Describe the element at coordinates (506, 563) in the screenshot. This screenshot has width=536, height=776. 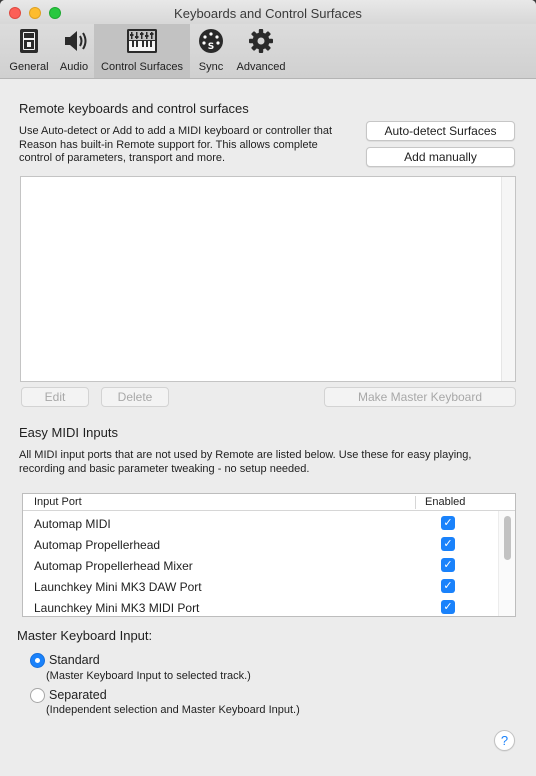
I see `midi-inputs-scrollbar` at that location.